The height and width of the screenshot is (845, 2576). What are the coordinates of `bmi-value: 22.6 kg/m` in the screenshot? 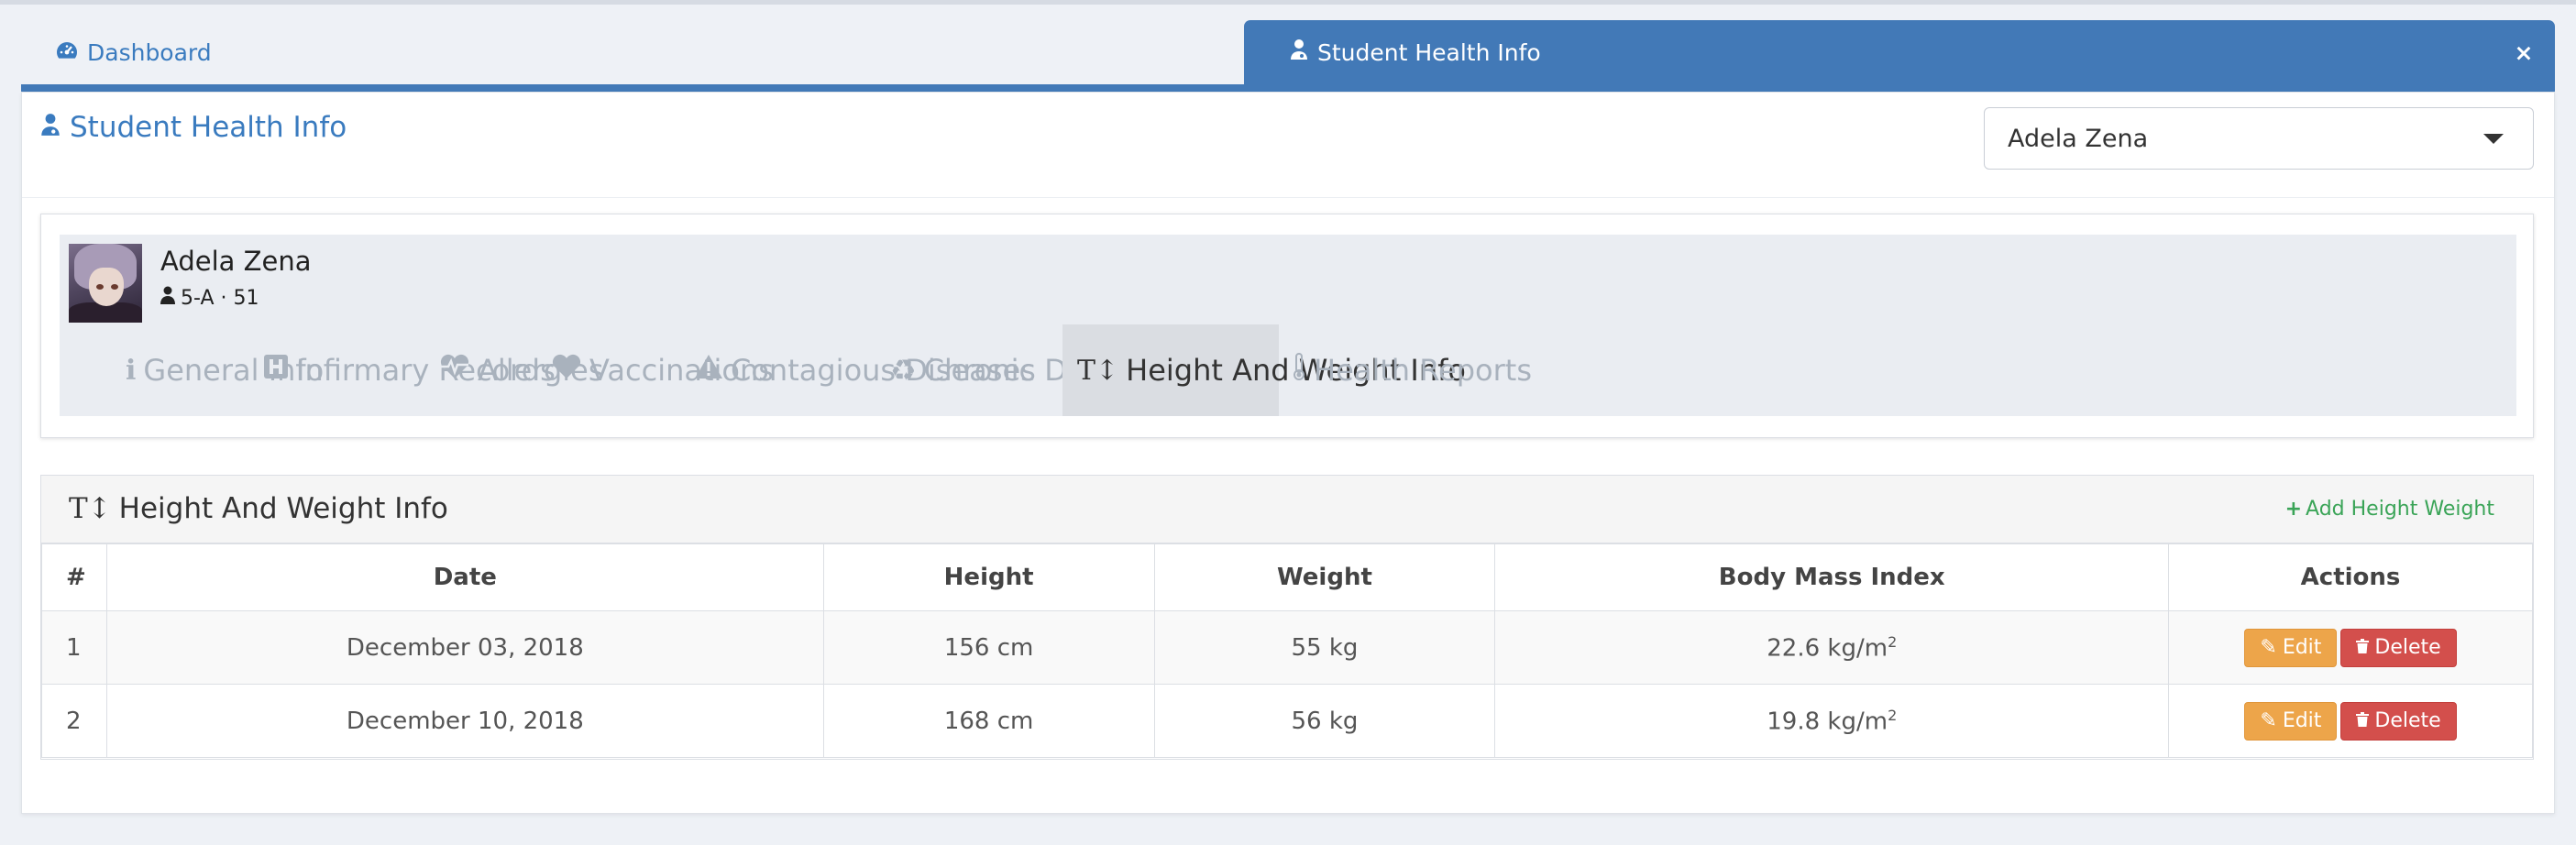 It's located at (1828, 648).